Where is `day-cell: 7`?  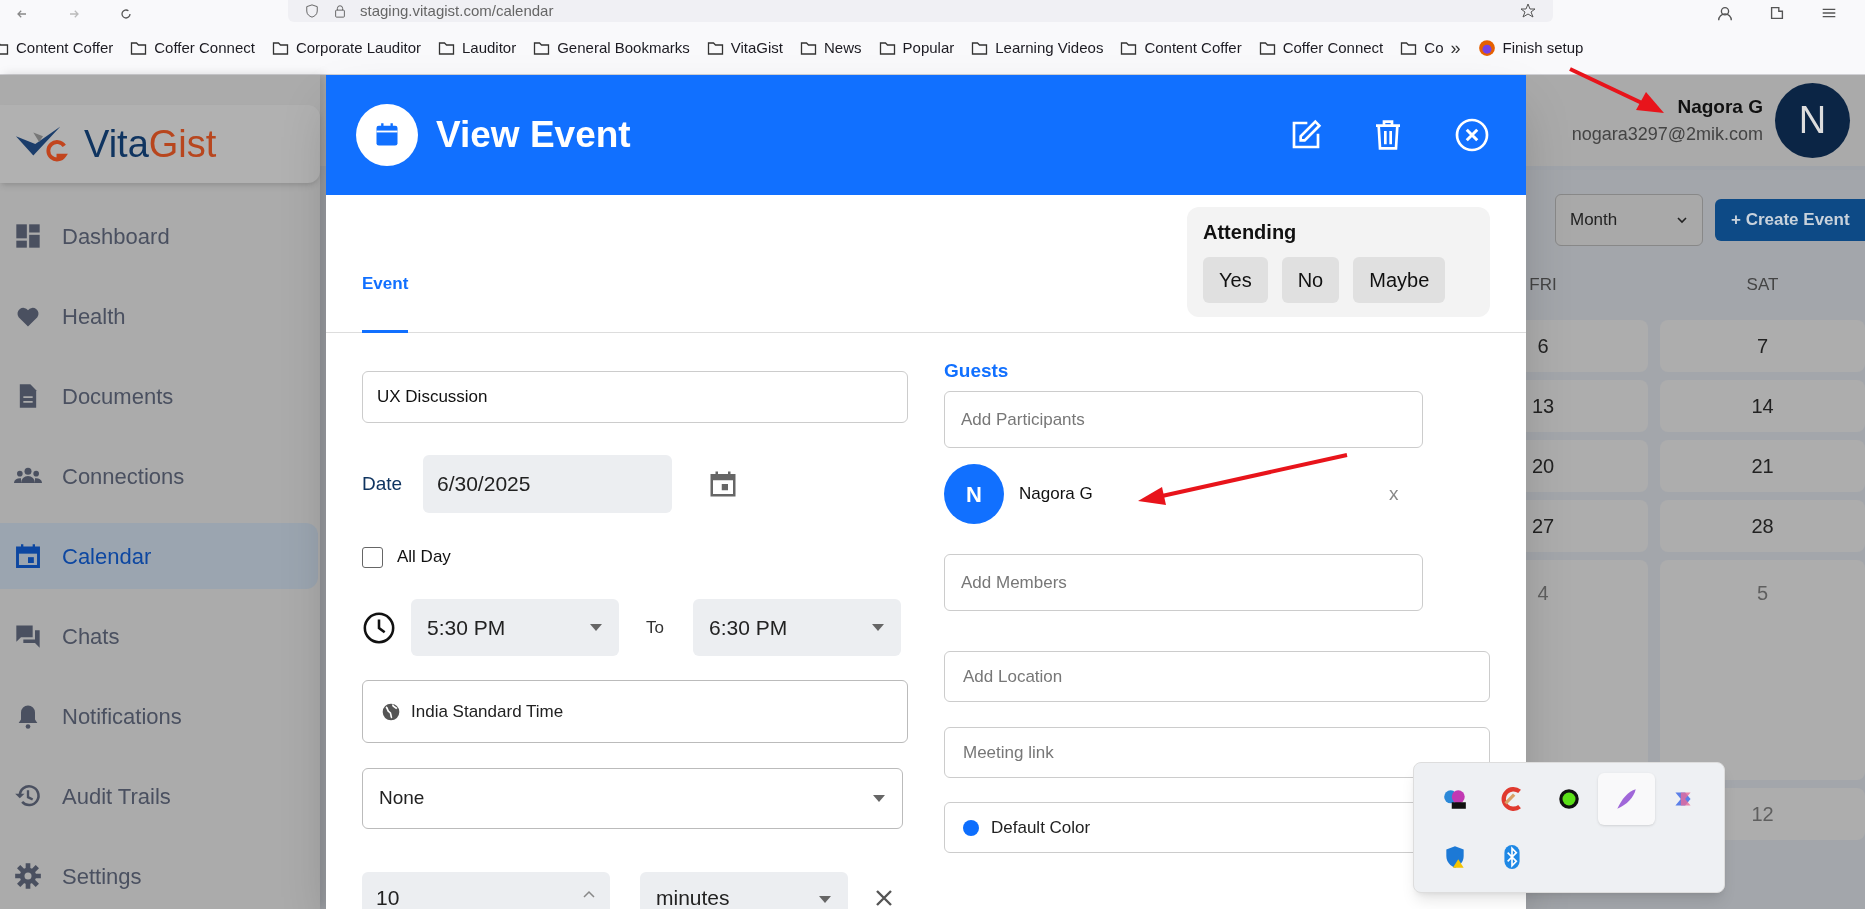
day-cell: 7 is located at coordinates (1762, 346).